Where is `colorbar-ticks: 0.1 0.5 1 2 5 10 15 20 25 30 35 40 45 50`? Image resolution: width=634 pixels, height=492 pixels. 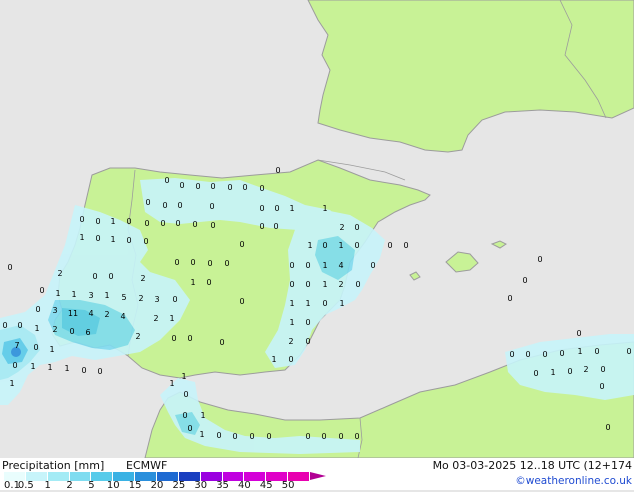 colorbar-ticks: 0.1 0.5 1 2 5 10 15 20 25 30 35 40 45 50 is located at coordinates (170, 486).